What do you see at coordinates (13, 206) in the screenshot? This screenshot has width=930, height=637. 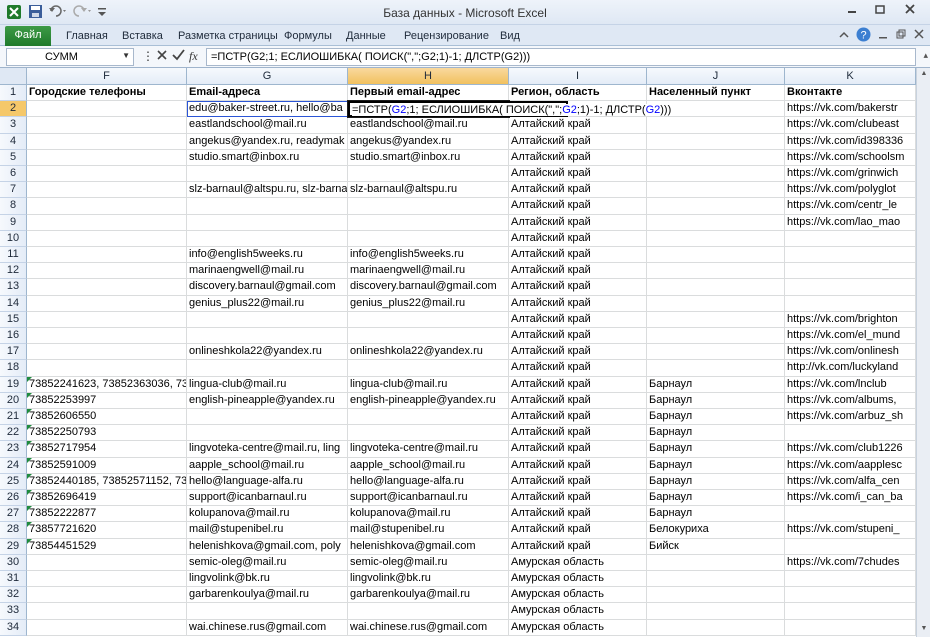 I see `row-header: 8` at bounding box center [13, 206].